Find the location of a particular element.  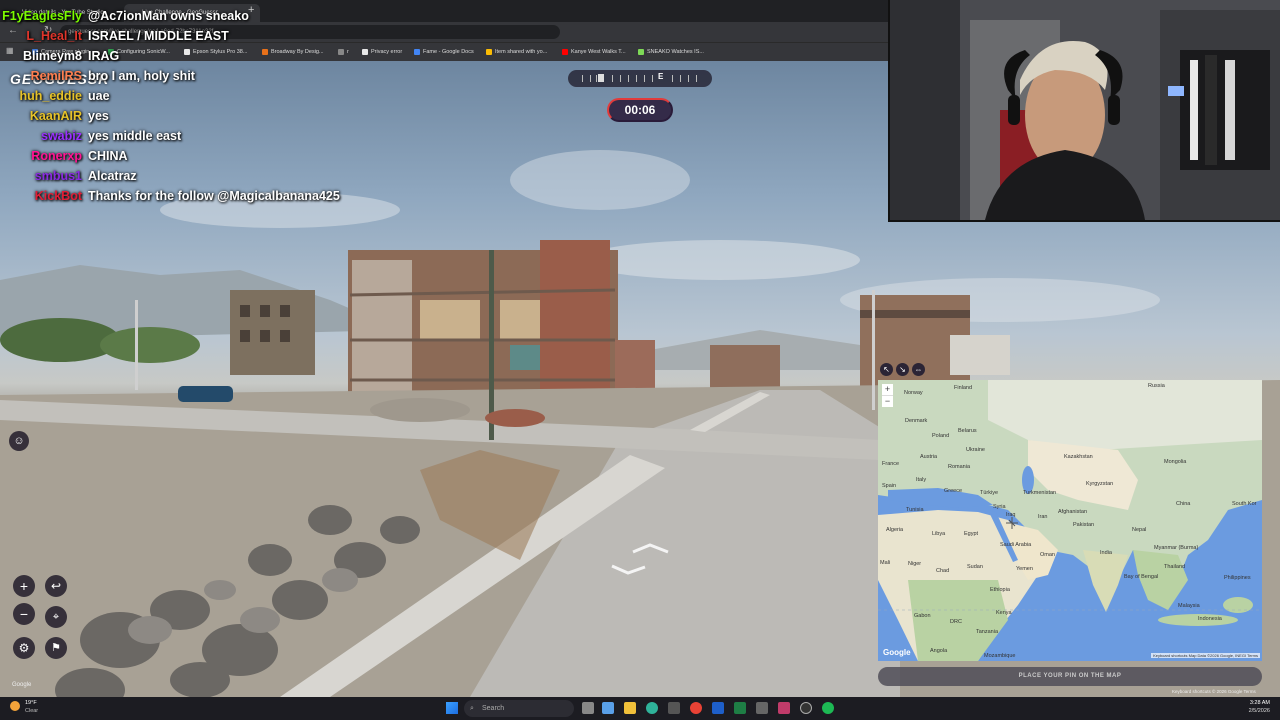

weather-condition: Clear is located at coordinates (32, 711).